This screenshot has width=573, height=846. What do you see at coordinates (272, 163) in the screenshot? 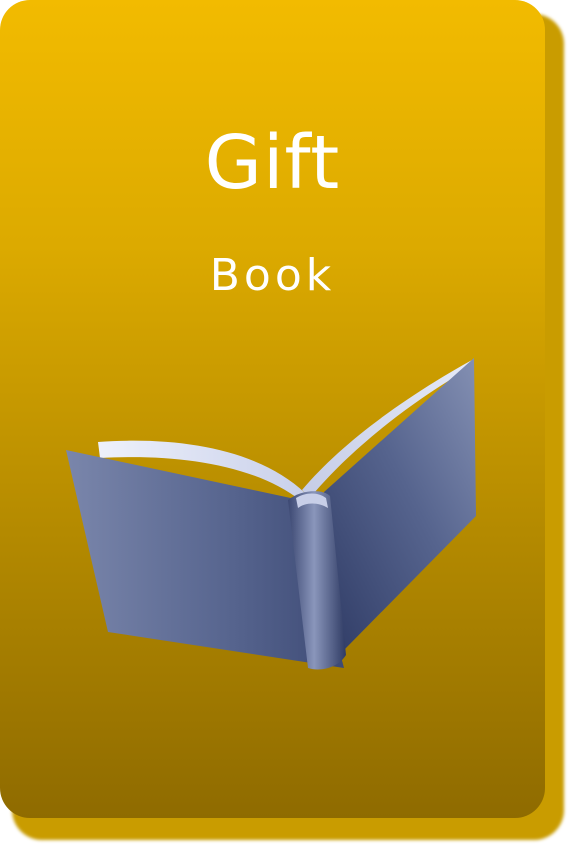
I see `card-title: Gift` at bounding box center [272, 163].